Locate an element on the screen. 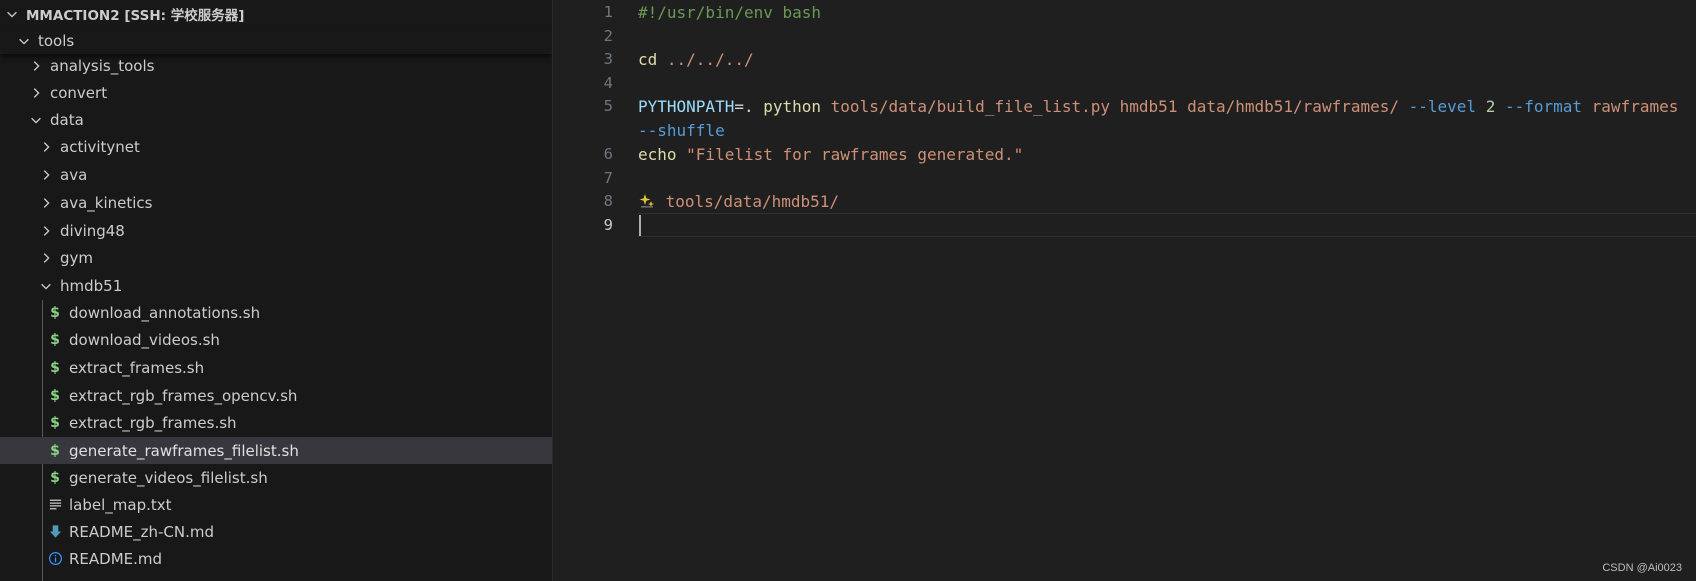 The image size is (1696, 581). code-line-4: 4 is located at coordinates (1124, 83).